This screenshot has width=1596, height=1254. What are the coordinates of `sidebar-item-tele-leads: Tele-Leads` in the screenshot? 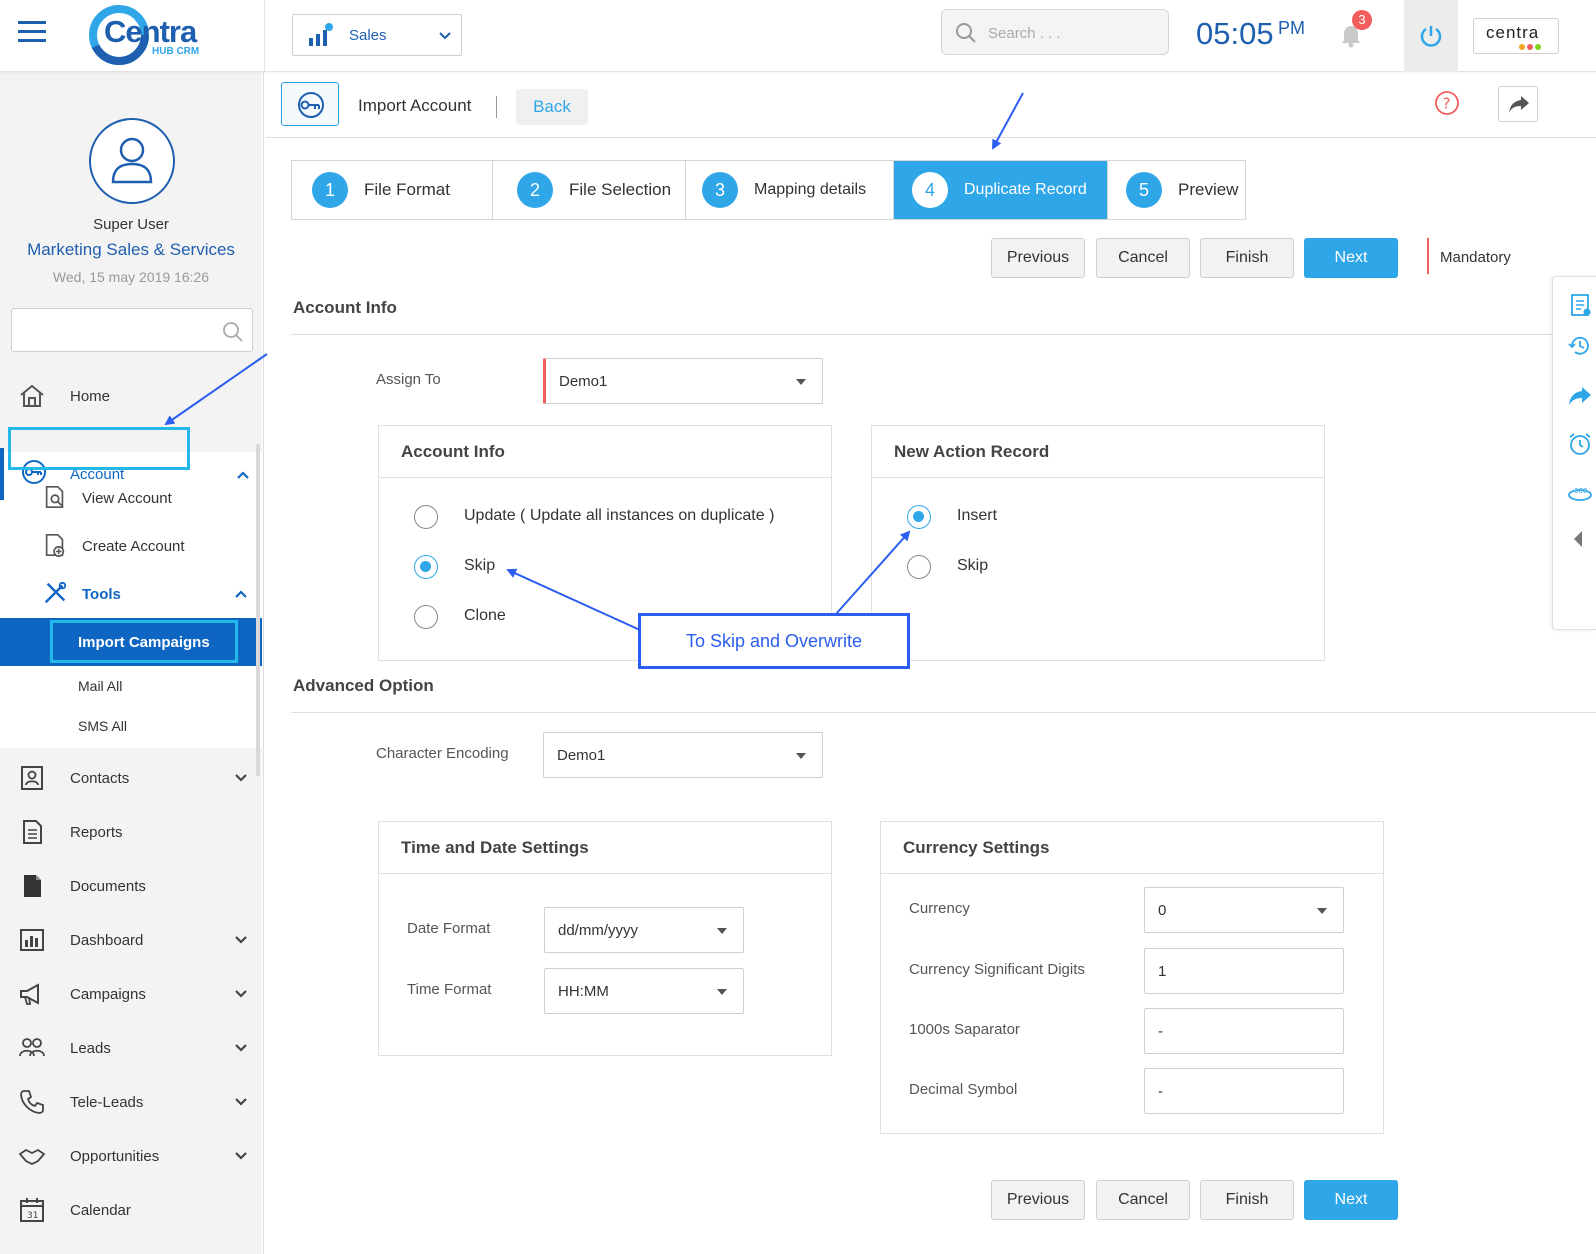 It's located at (131, 1102).